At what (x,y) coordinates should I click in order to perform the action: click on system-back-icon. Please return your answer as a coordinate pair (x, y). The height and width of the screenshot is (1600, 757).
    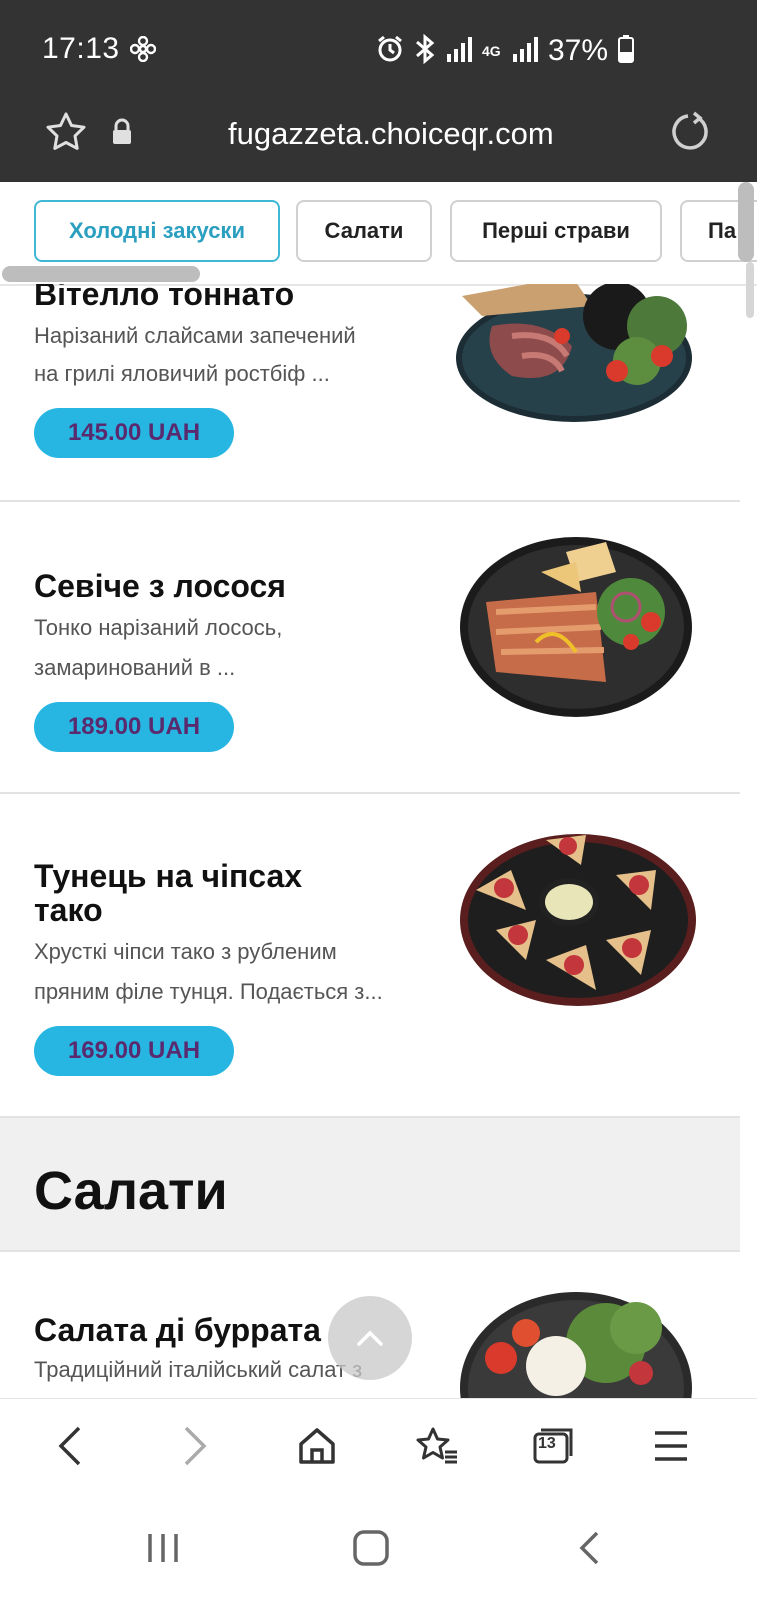
    Looking at the image, I should click on (589, 1548).